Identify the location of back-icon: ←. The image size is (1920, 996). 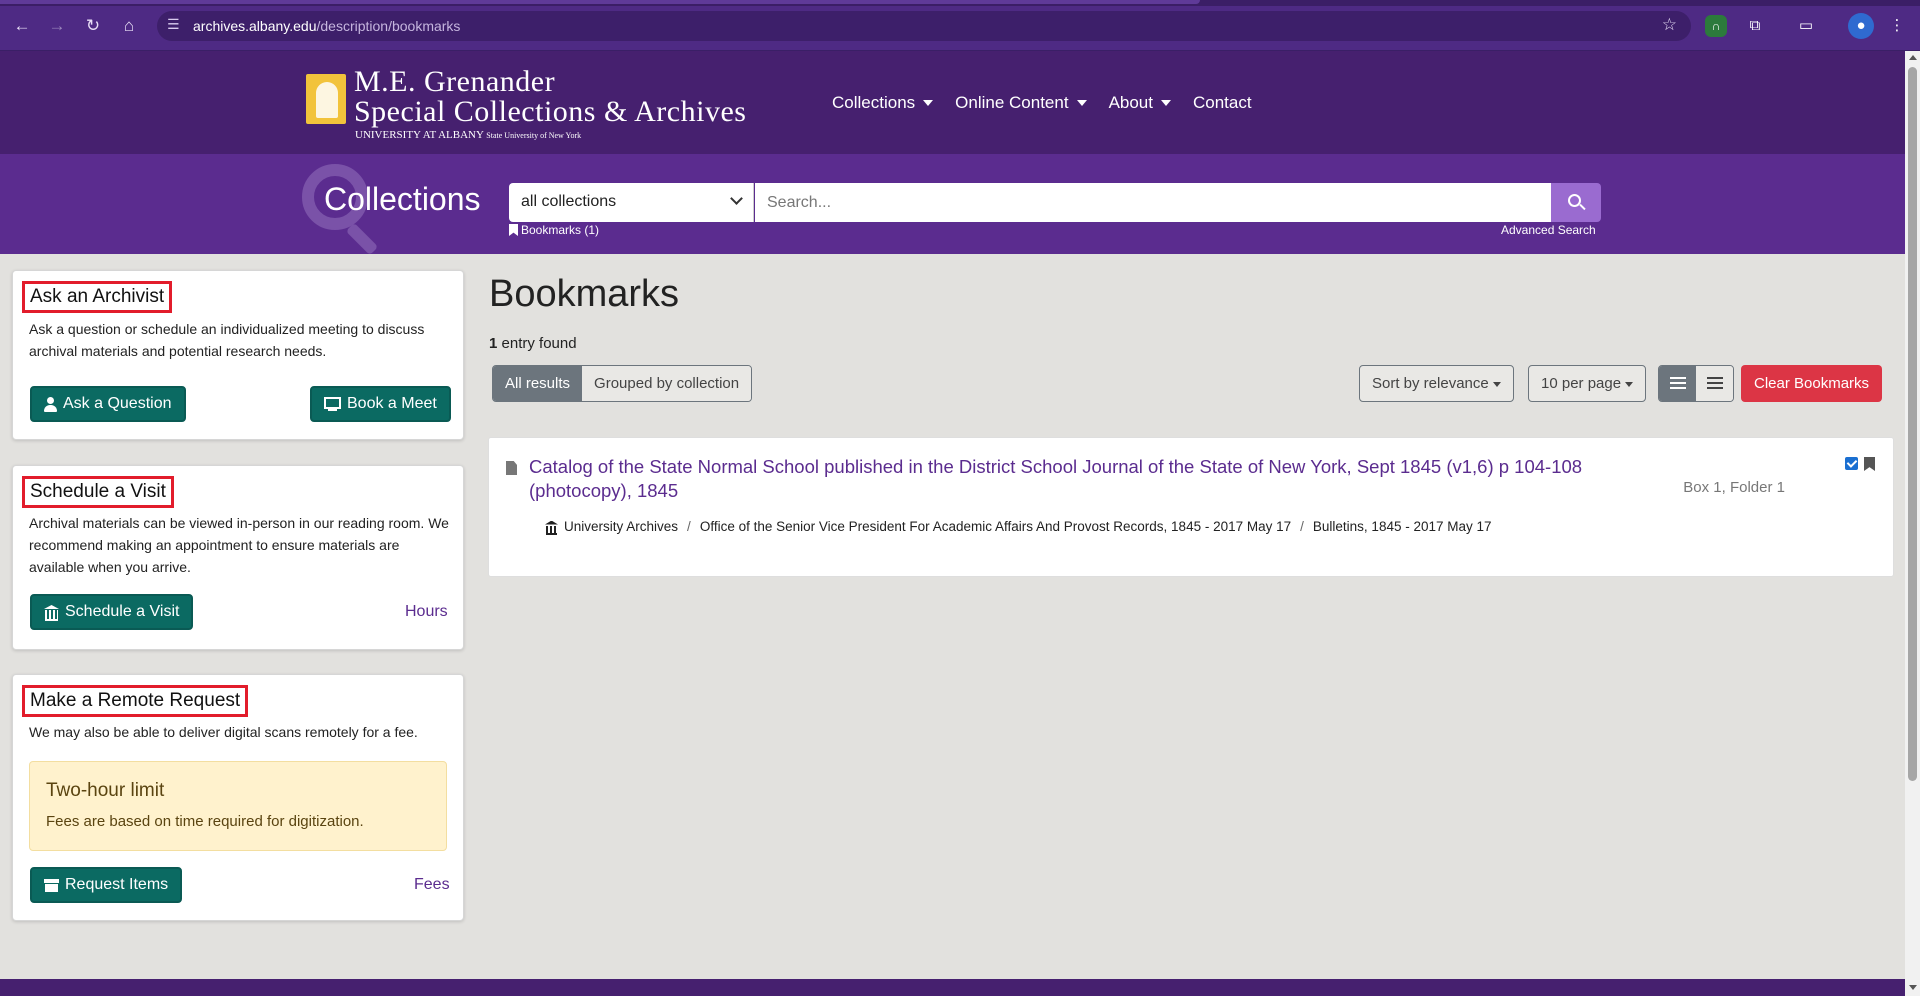
(22, 26).